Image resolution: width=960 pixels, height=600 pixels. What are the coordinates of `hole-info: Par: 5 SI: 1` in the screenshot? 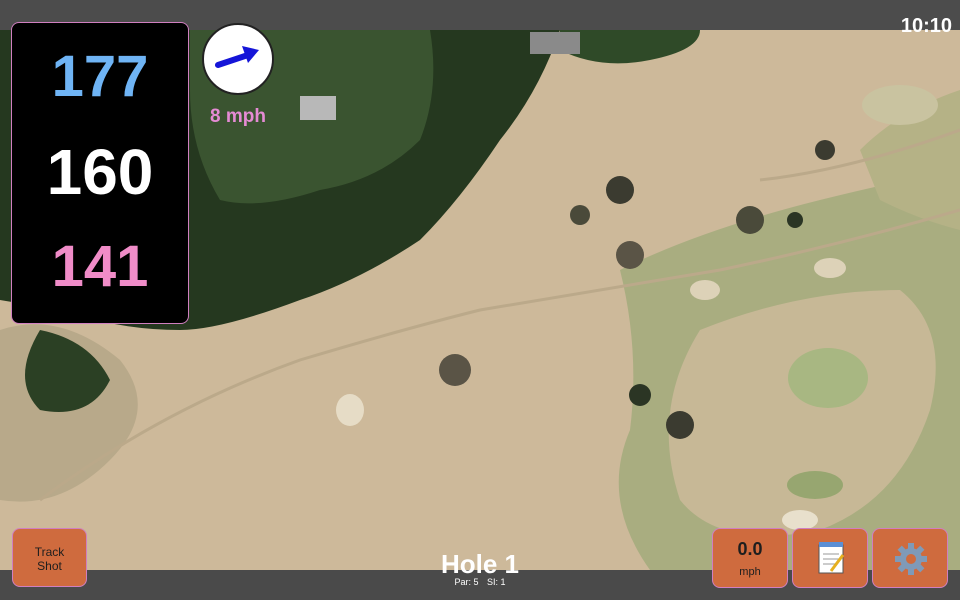 It's located at (480, 582).